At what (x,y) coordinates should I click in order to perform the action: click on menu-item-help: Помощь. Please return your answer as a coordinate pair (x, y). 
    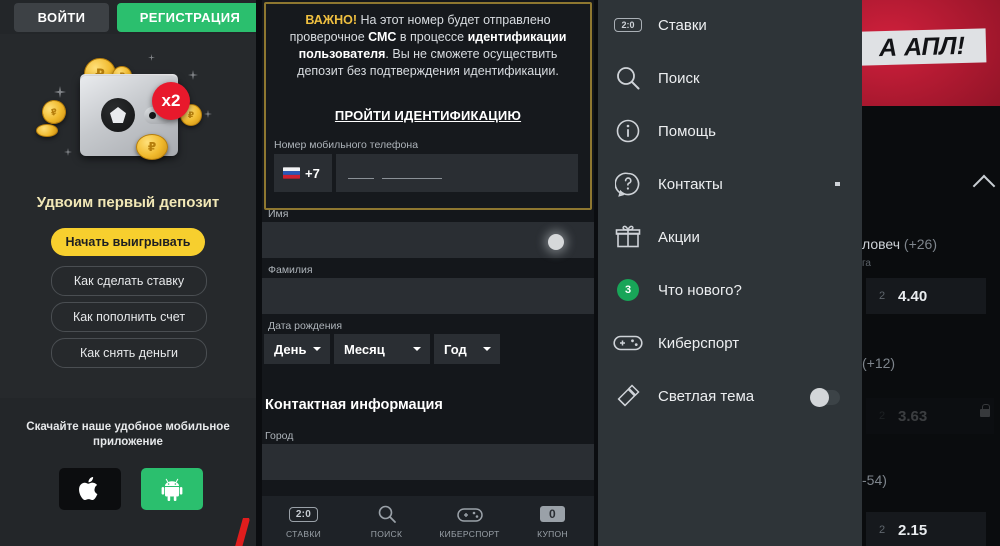
    Looking at the image, I should click on (730, 131).